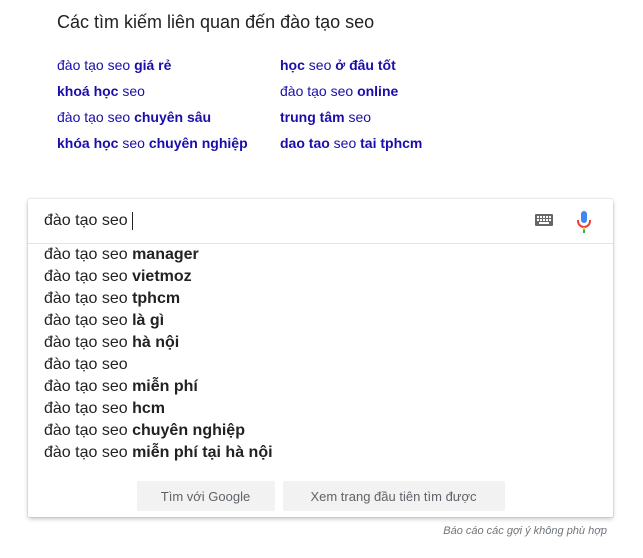 This screenshot has height=558, width=643. Describe the element at coordinates (88, 91) in the screenshot. I see `related-search-bold-part: khoá học` at that location.